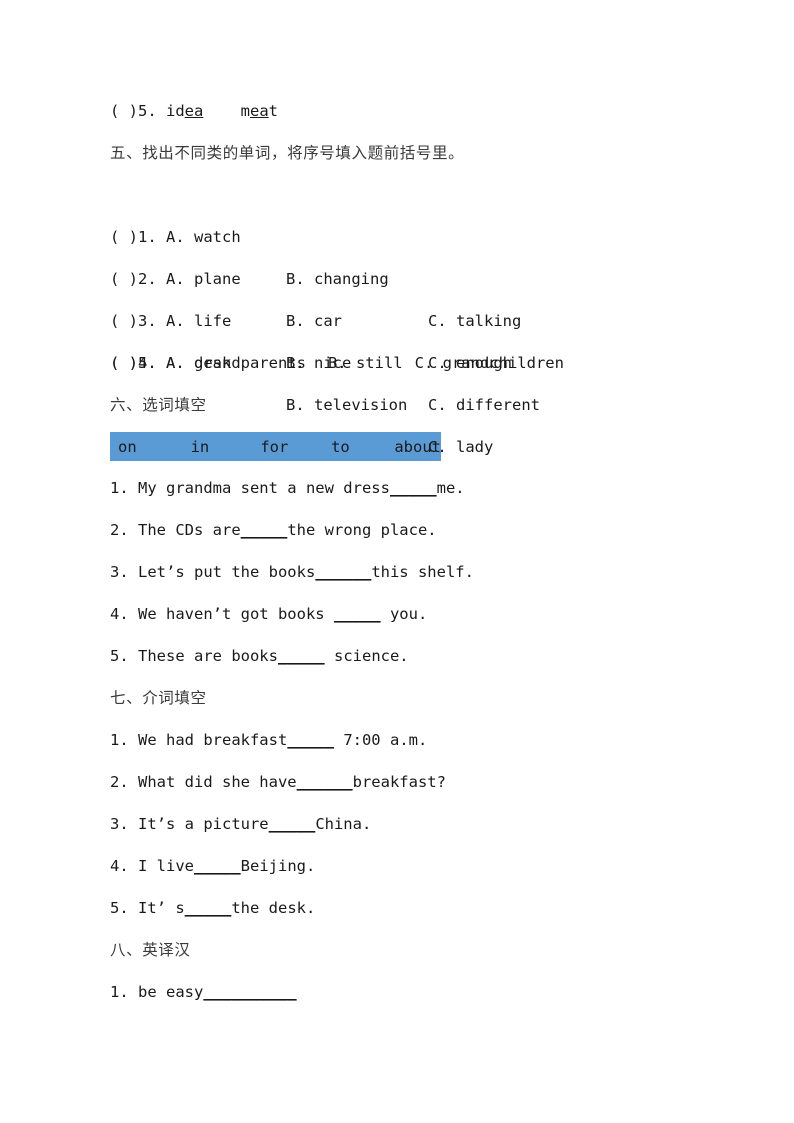  I want to click on section-five-heading: 五、找出不同类的单词，将序号填入题前括号里。, so click(287, 153).